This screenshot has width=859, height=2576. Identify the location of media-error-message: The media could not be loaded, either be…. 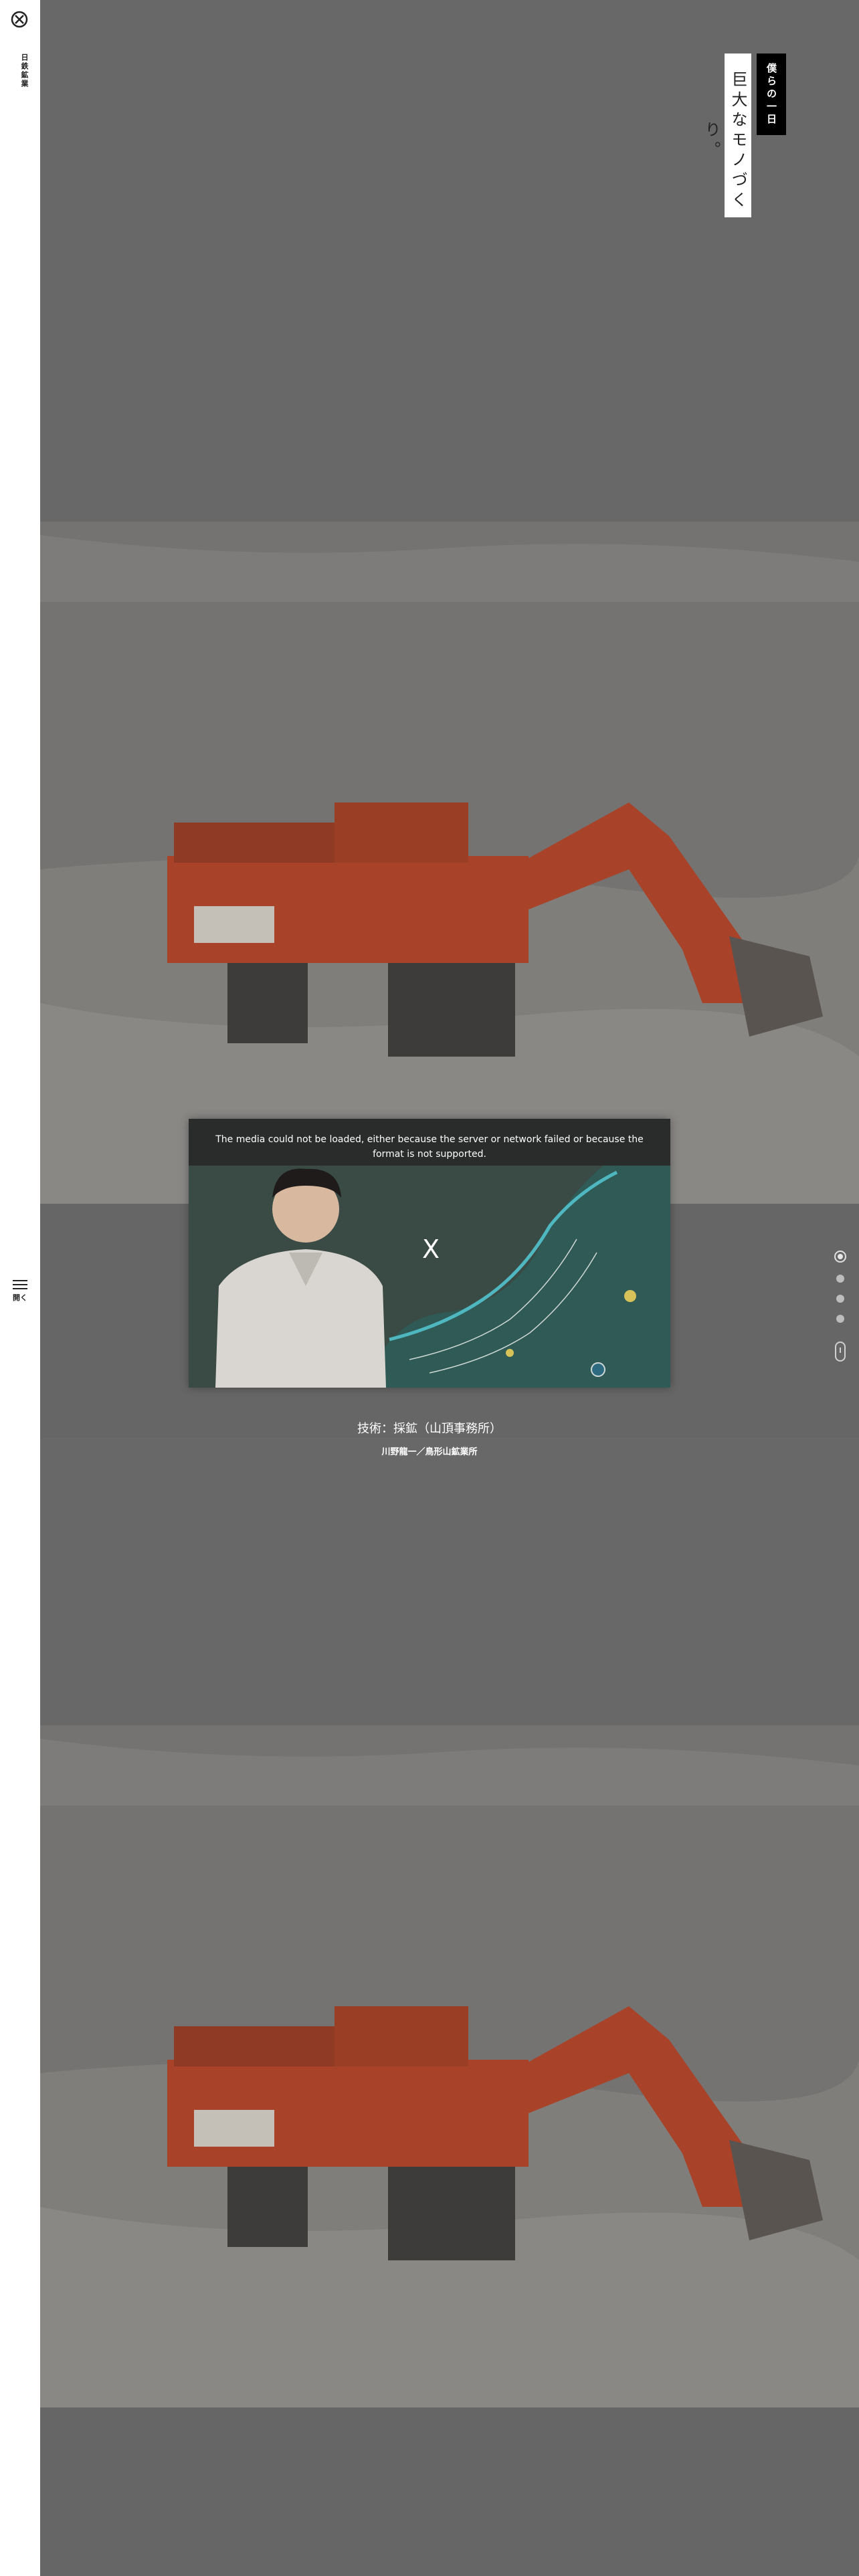
(429, 1147).